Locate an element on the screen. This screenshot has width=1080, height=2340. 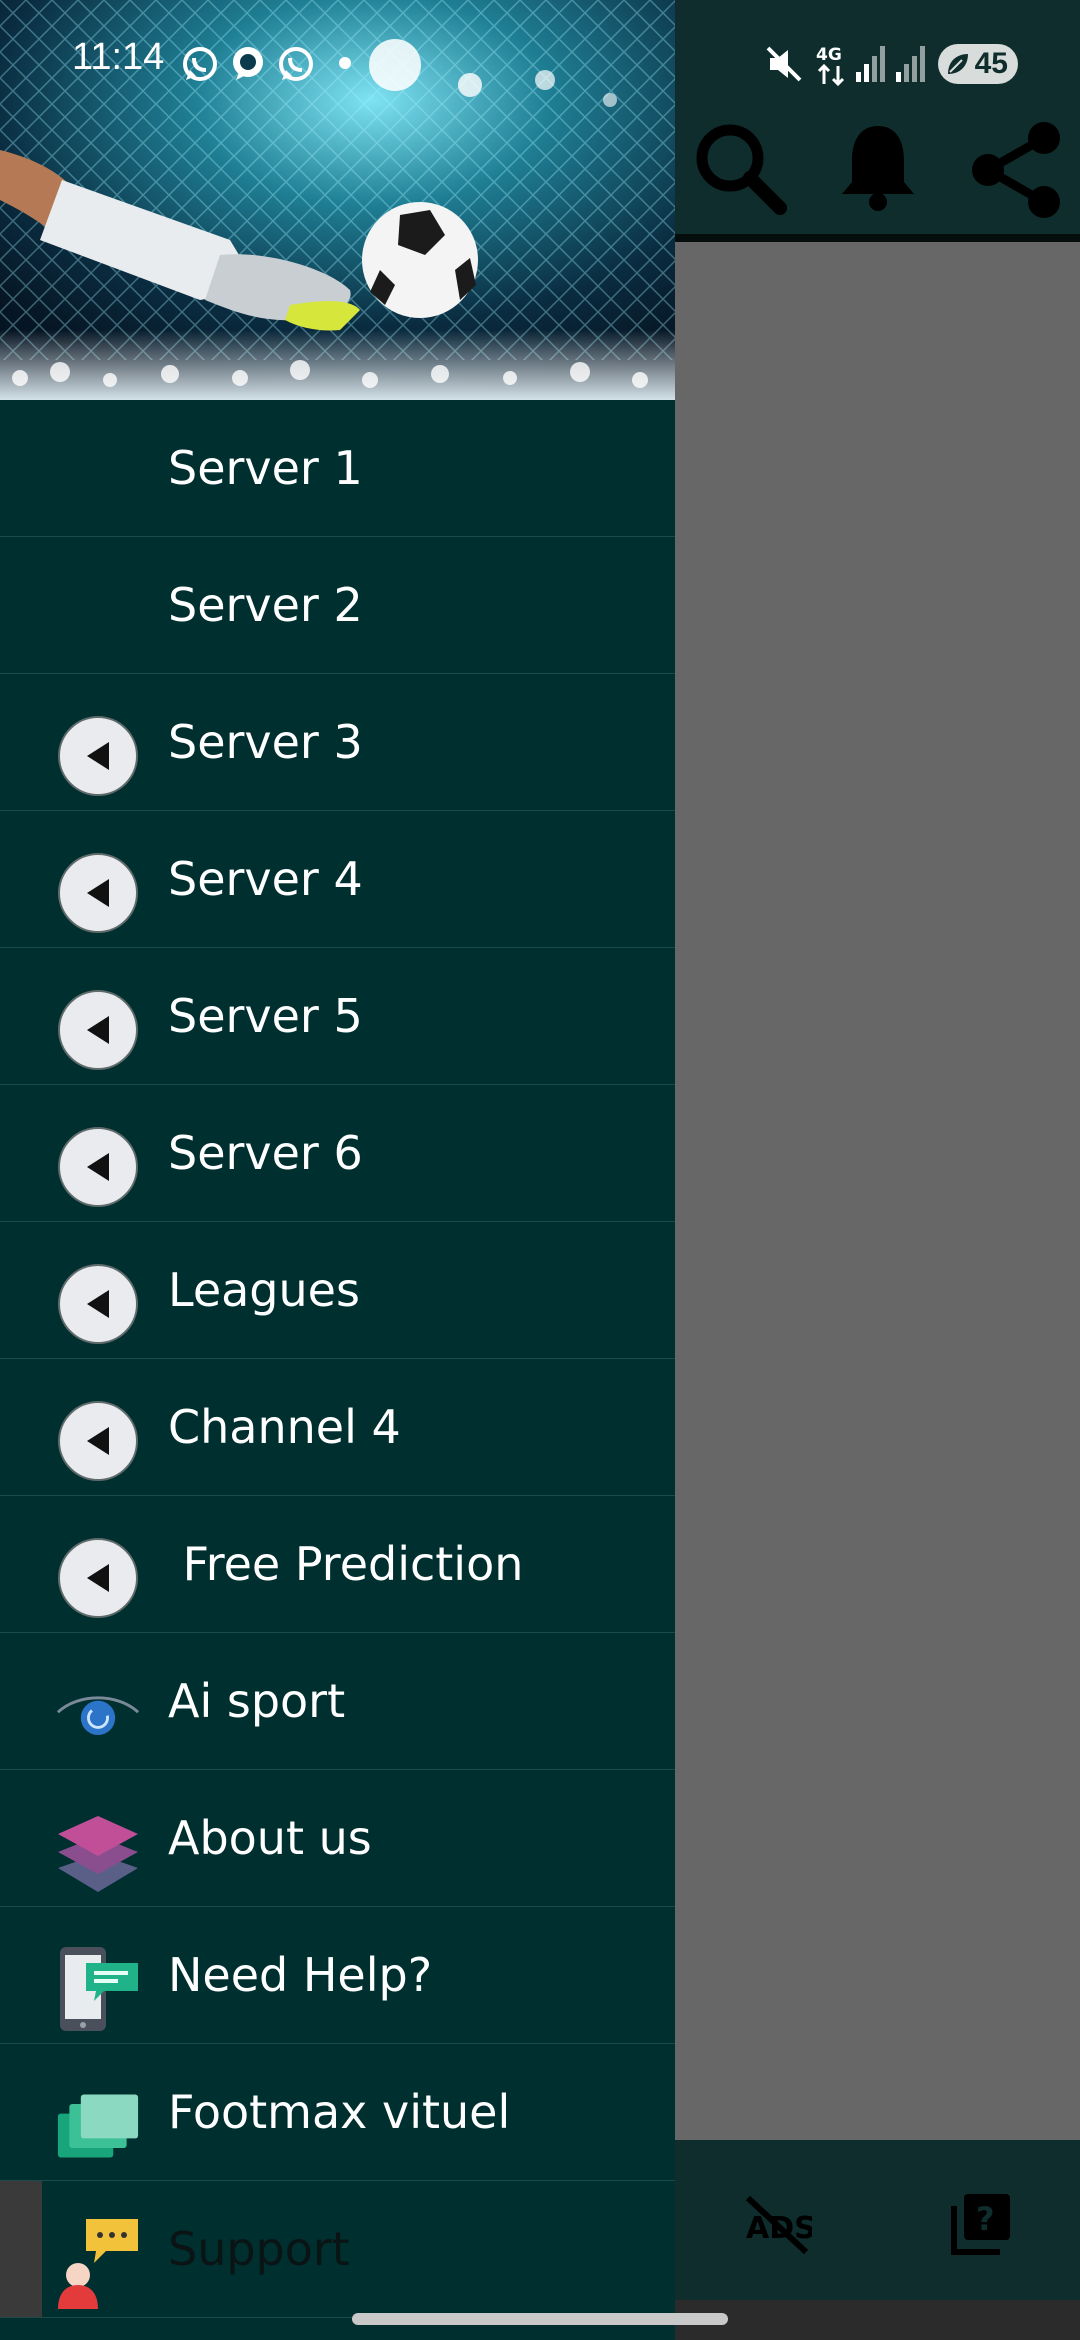
menu-item-leagues: Leagues is located at coordinates (337, 1290).